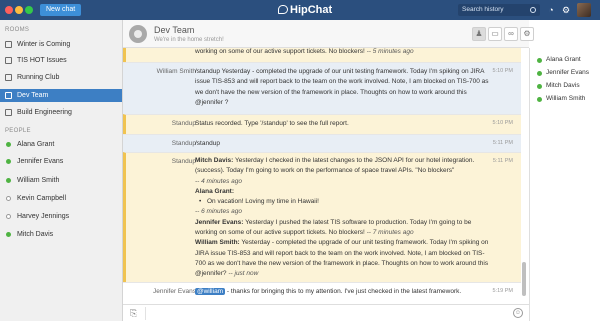 This screenshot has height=321, width=600. I want to click on new-chat-button: New chat, so click(61, 10).